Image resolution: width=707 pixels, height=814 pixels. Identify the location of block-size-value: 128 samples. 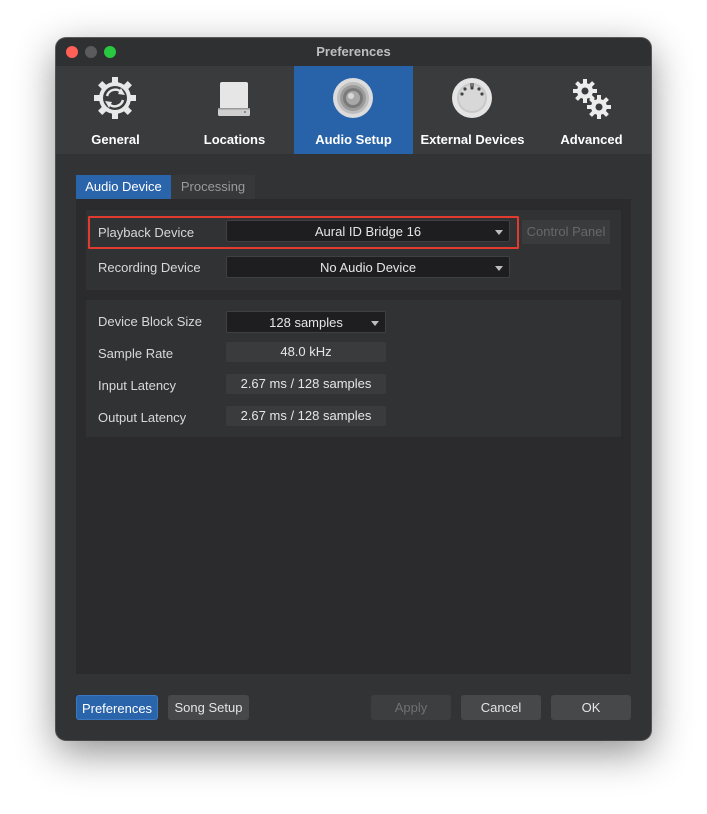
(306, 322).